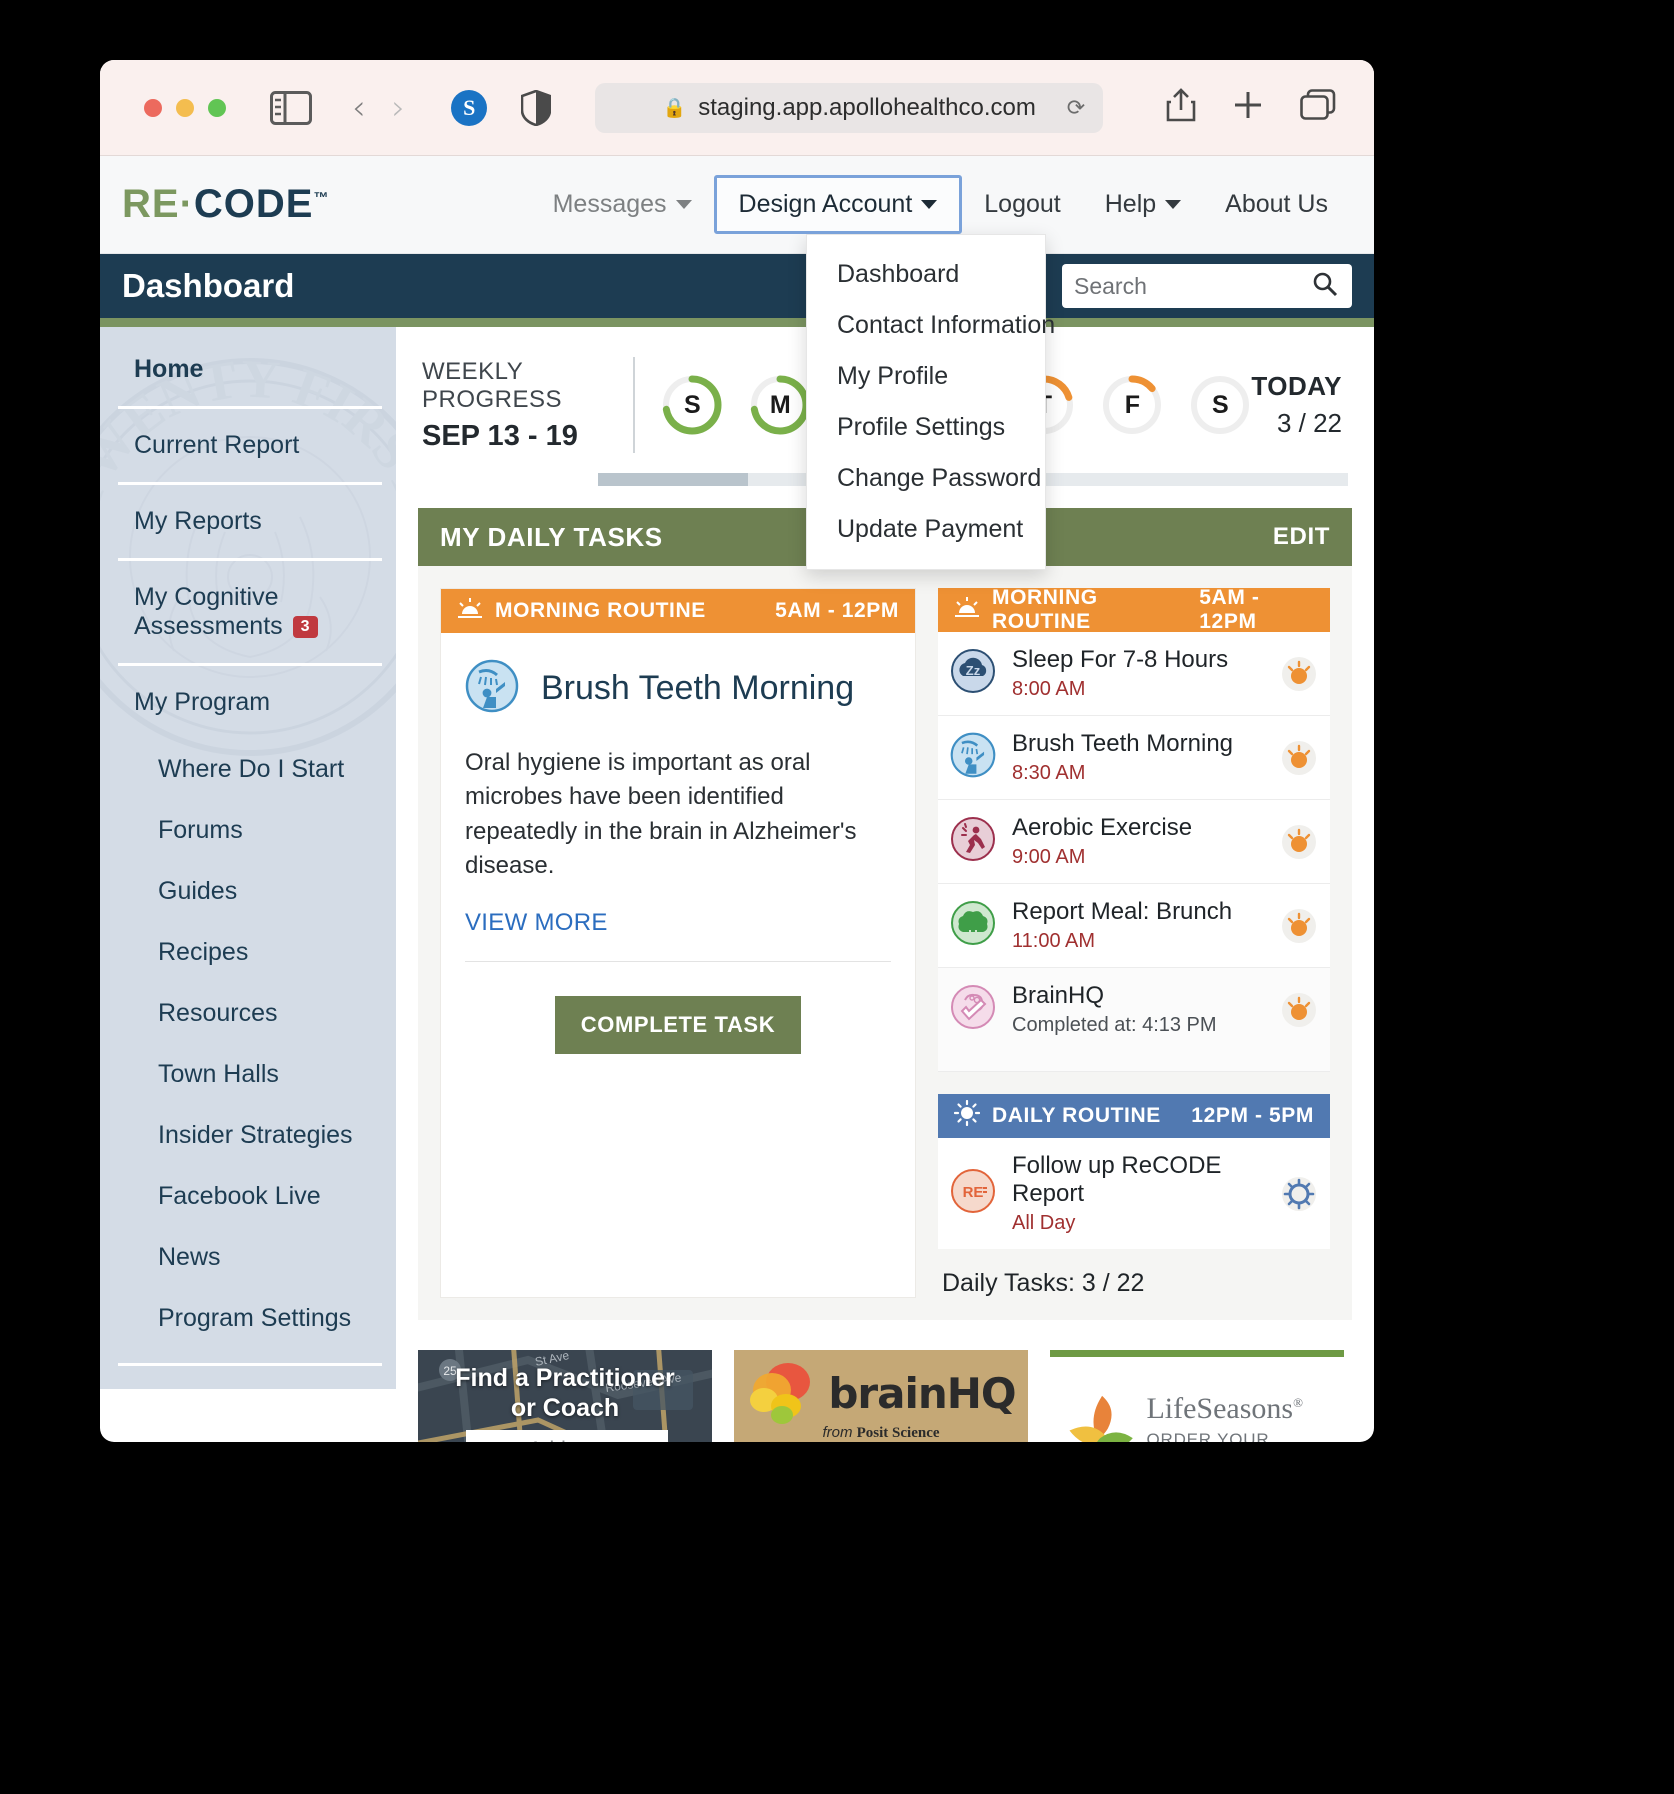 Image resolution: width=1674 pixels, height=1794 pixels. I want to click on detail-routine-label: MORNING ROUTINE, so click(600, 610).